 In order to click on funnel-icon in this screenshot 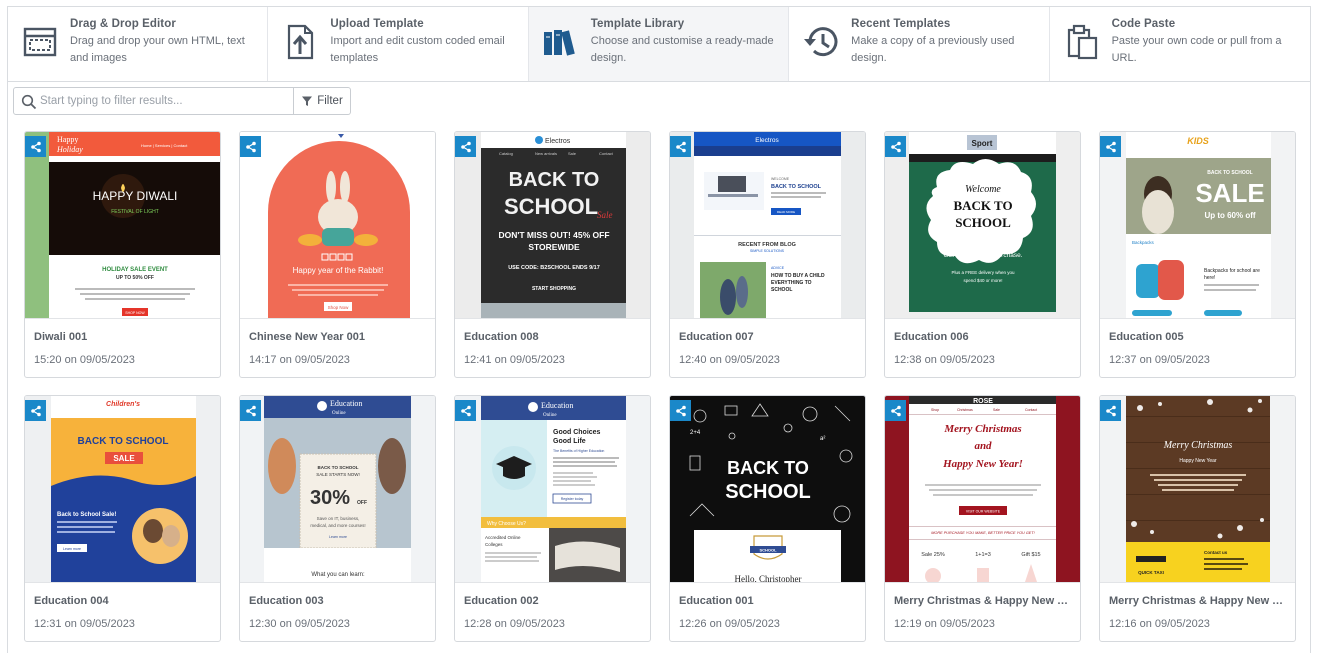, I will do `click(307, 101)`.